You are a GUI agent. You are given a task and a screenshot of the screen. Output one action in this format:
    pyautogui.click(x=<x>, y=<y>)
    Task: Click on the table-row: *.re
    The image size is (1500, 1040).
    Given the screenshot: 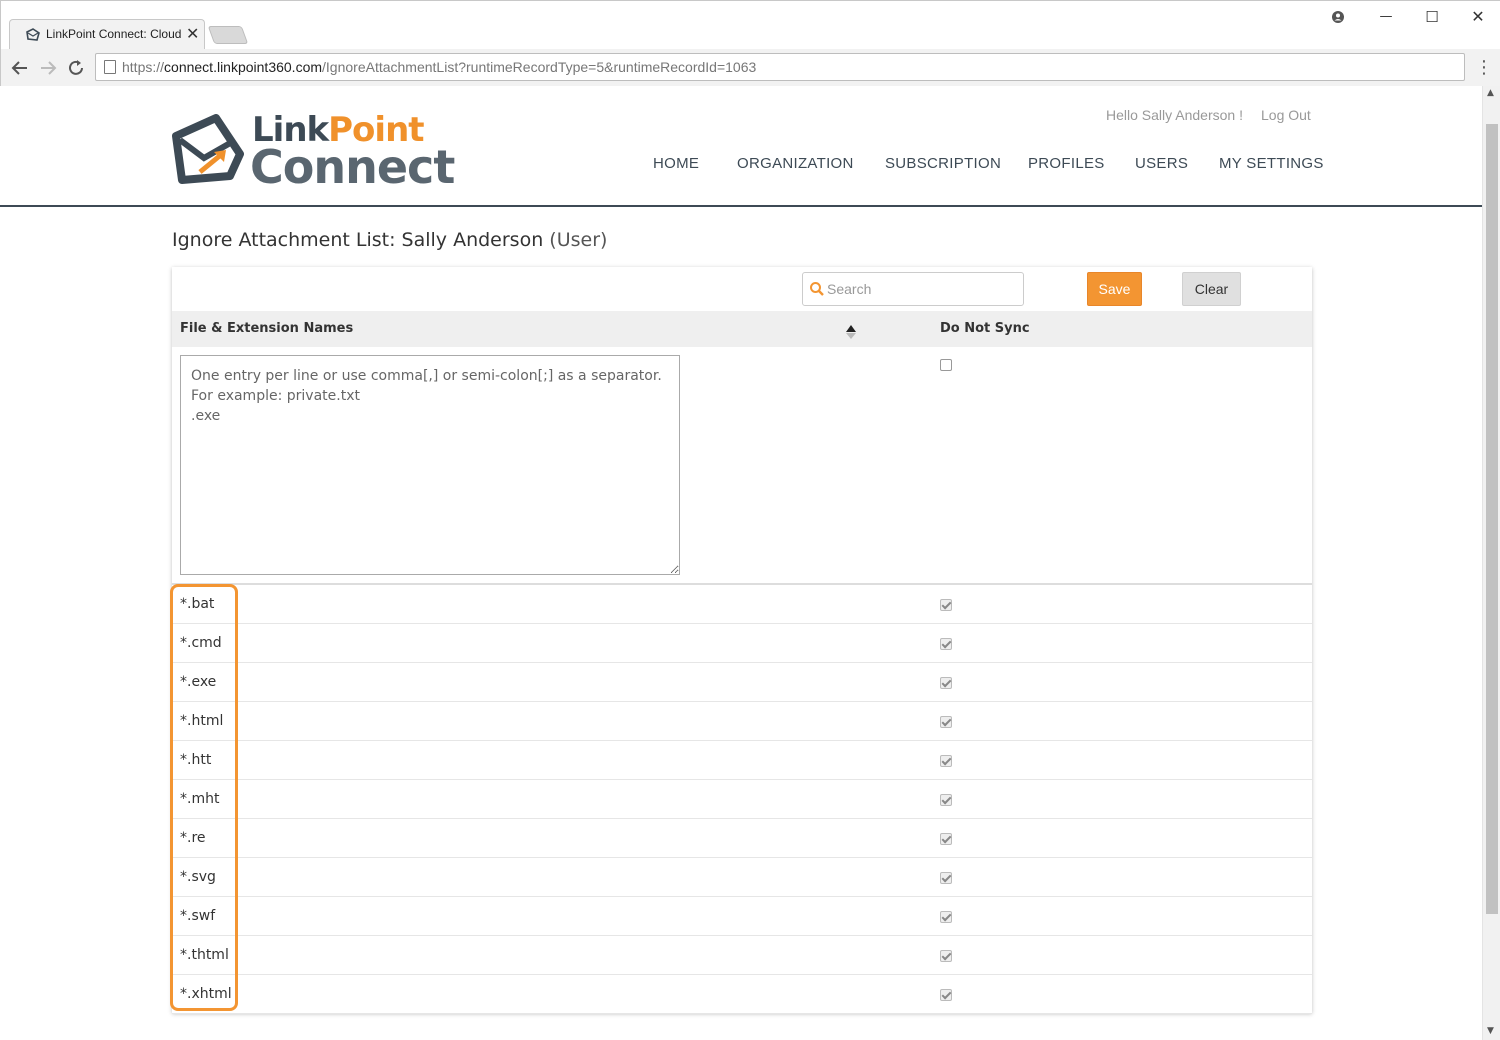 What is the action you would take?
    pyautogui.click(x=742, y=838)
    